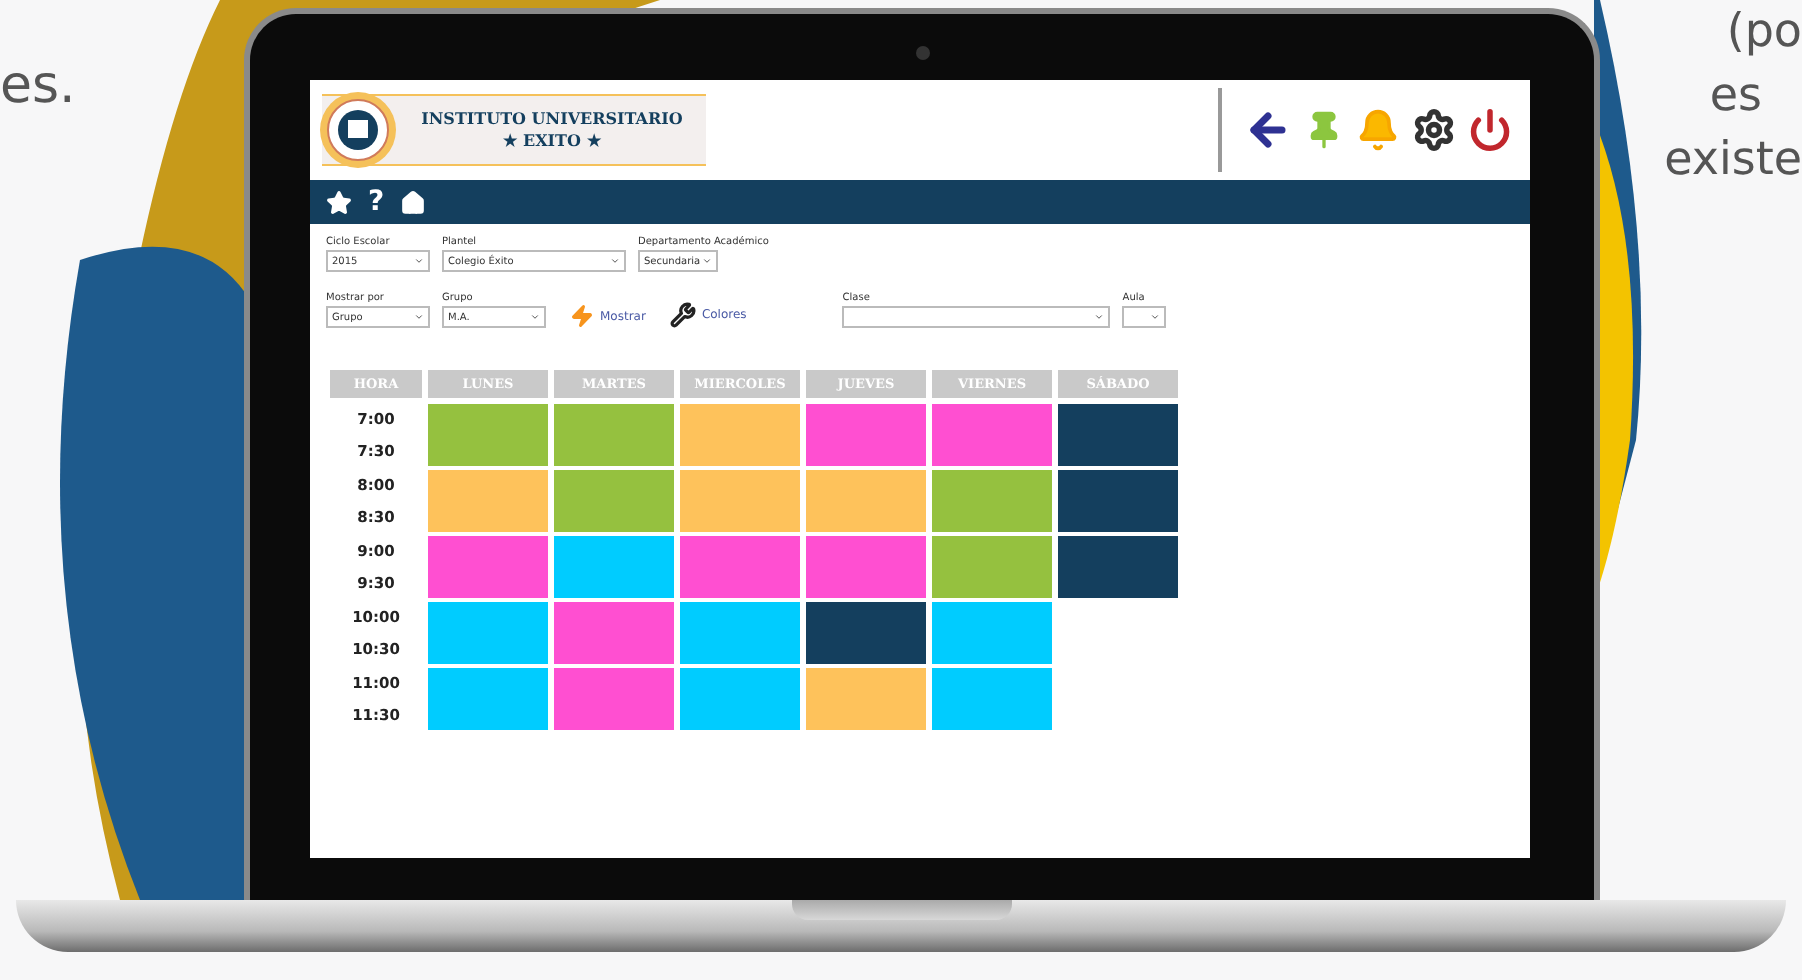 Image resolution: width=1802 pixels, height=980 pixels. What do you see at coordinates (413, 202) in the screenshot?
I see `home-icon` at bounding box center [413, 202].